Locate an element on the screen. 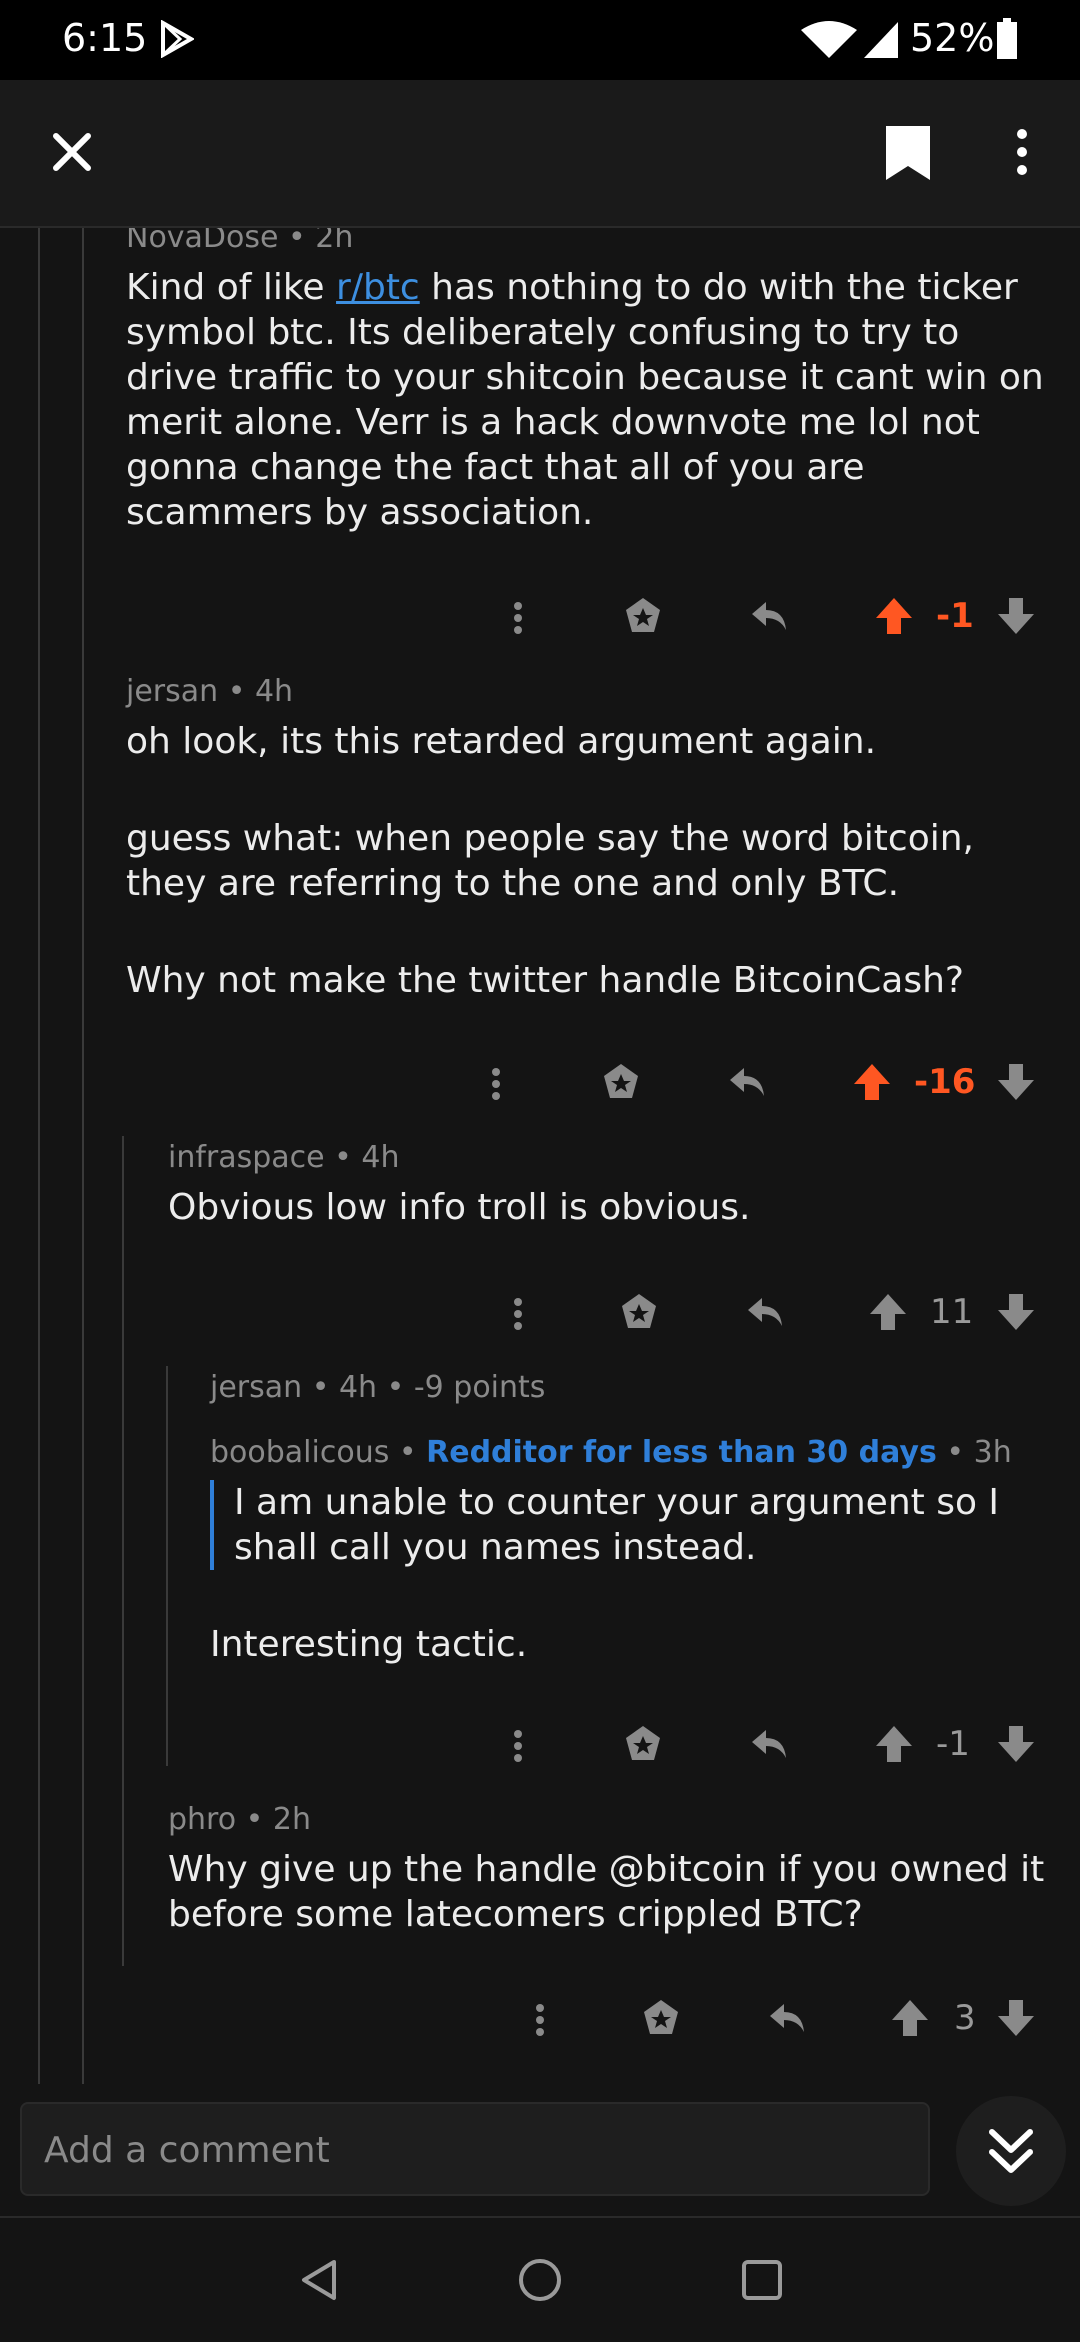 This screenshot has width=1080, height=2342. scroll-down-icon is located at coordinates (1011, 2151).